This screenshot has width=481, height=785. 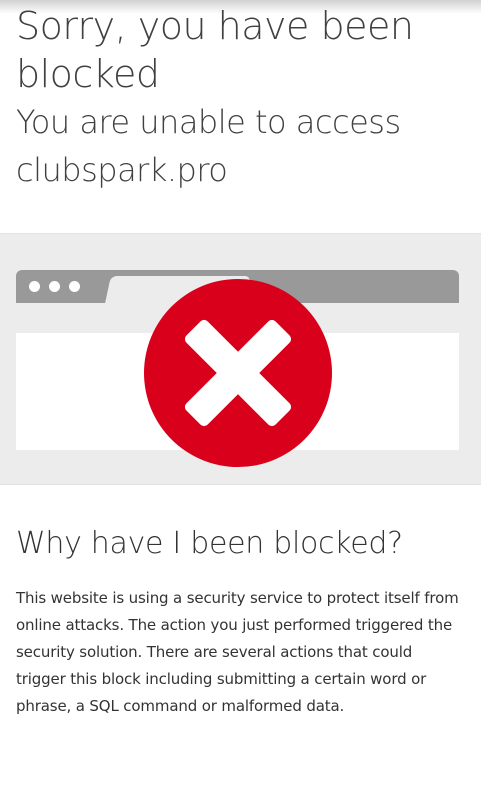 What do you see at coordinates (215, 50) in the screenshot?
I see `page-title: Sorry, you have been blocked` at bounding box center [215, 50].